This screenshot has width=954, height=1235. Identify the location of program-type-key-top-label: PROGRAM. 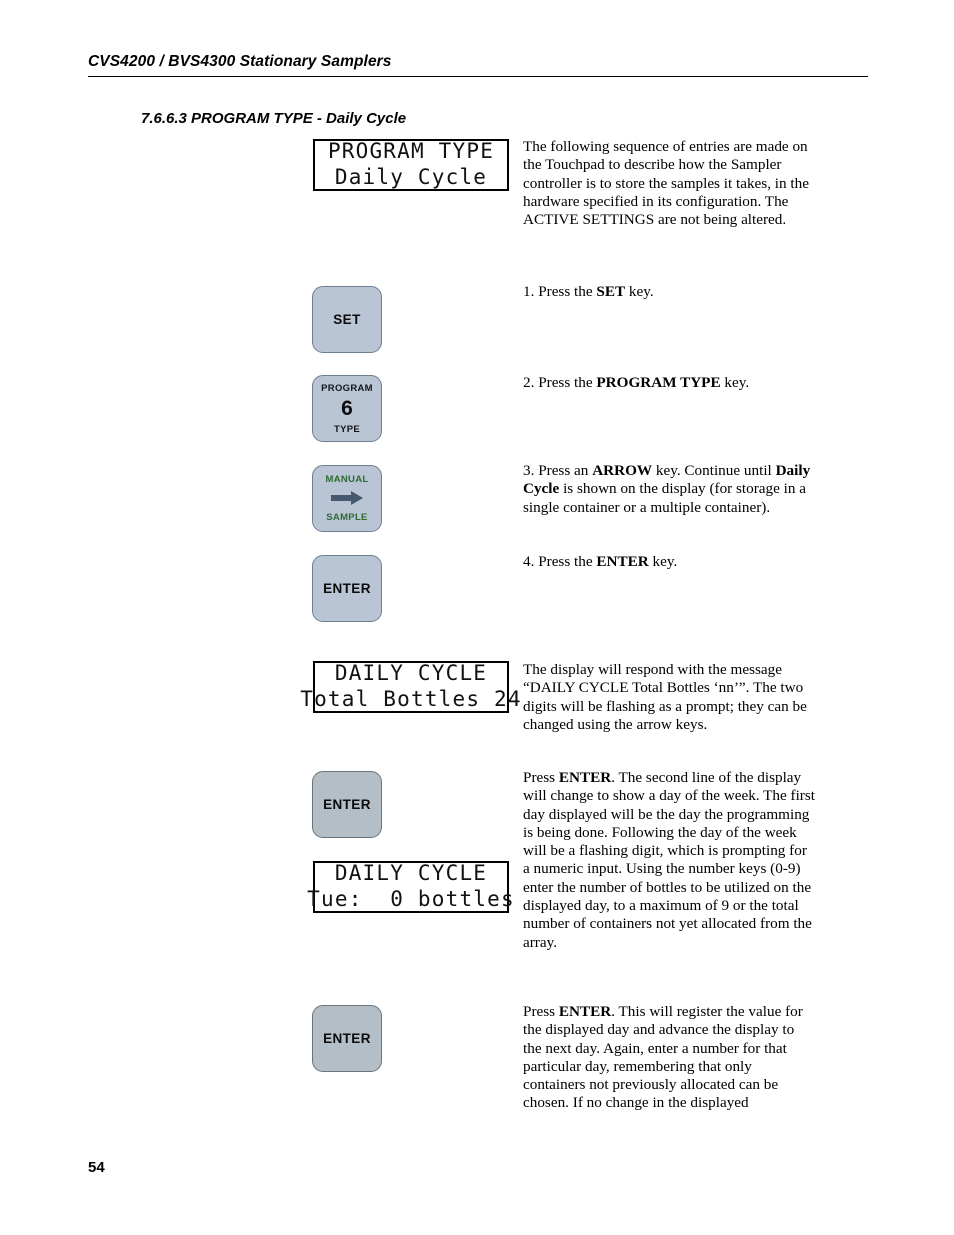
(347, 388).